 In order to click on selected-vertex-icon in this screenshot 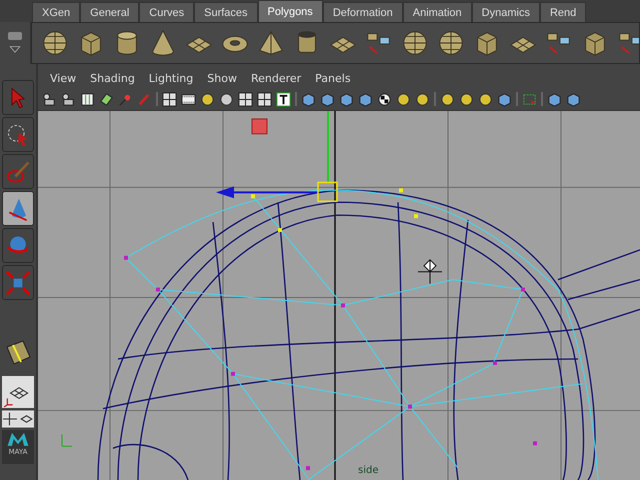, I will do `click(260, 126)`.